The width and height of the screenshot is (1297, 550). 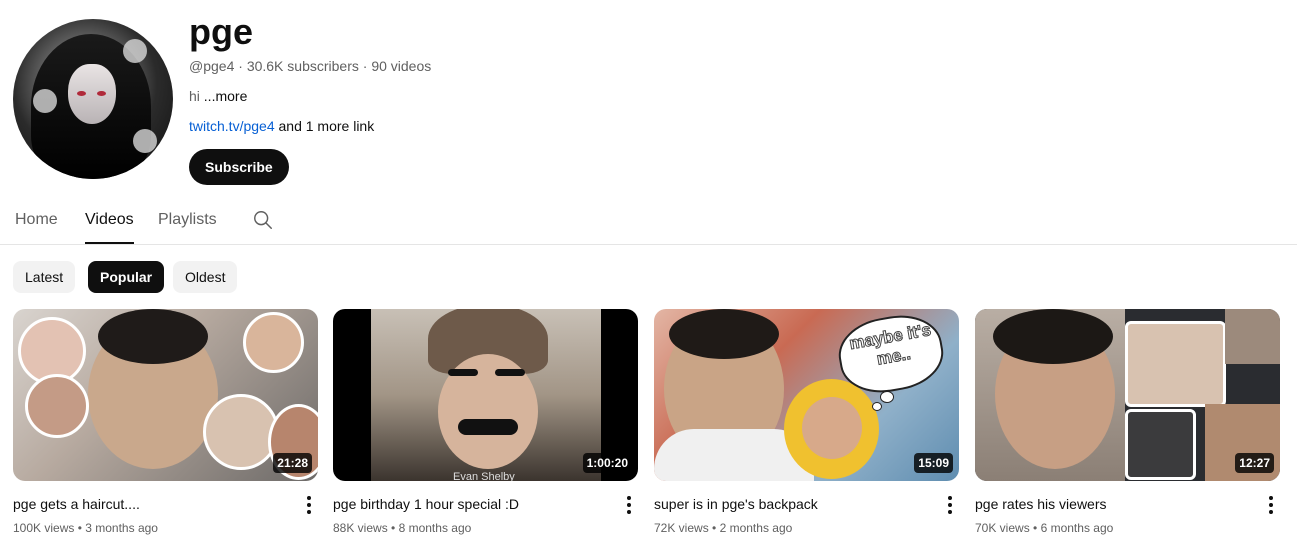 I want to click on video-stats: 100K views • 3 months ago, so click(x=85, y=528).